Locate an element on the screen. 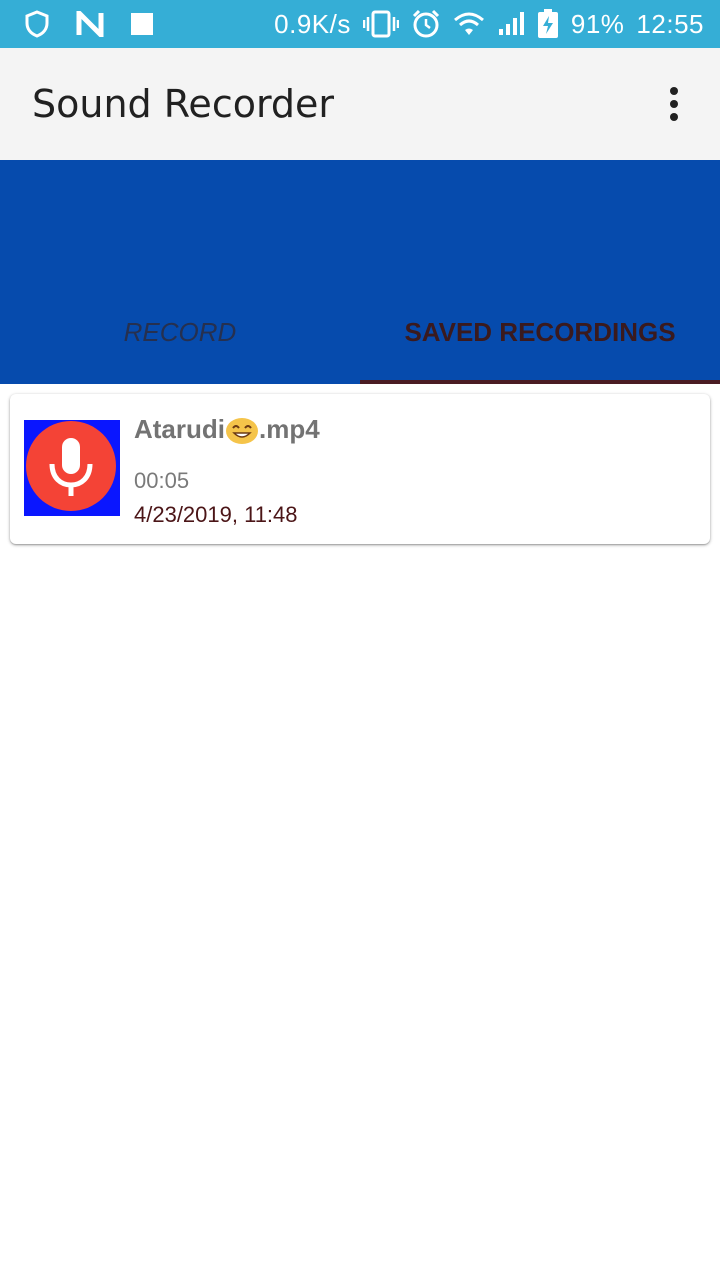 The width and height of the screenshot is (720, 1280). tab-bar: RECORD SAVED RECORDINGS is located at coordinates (360, 332).